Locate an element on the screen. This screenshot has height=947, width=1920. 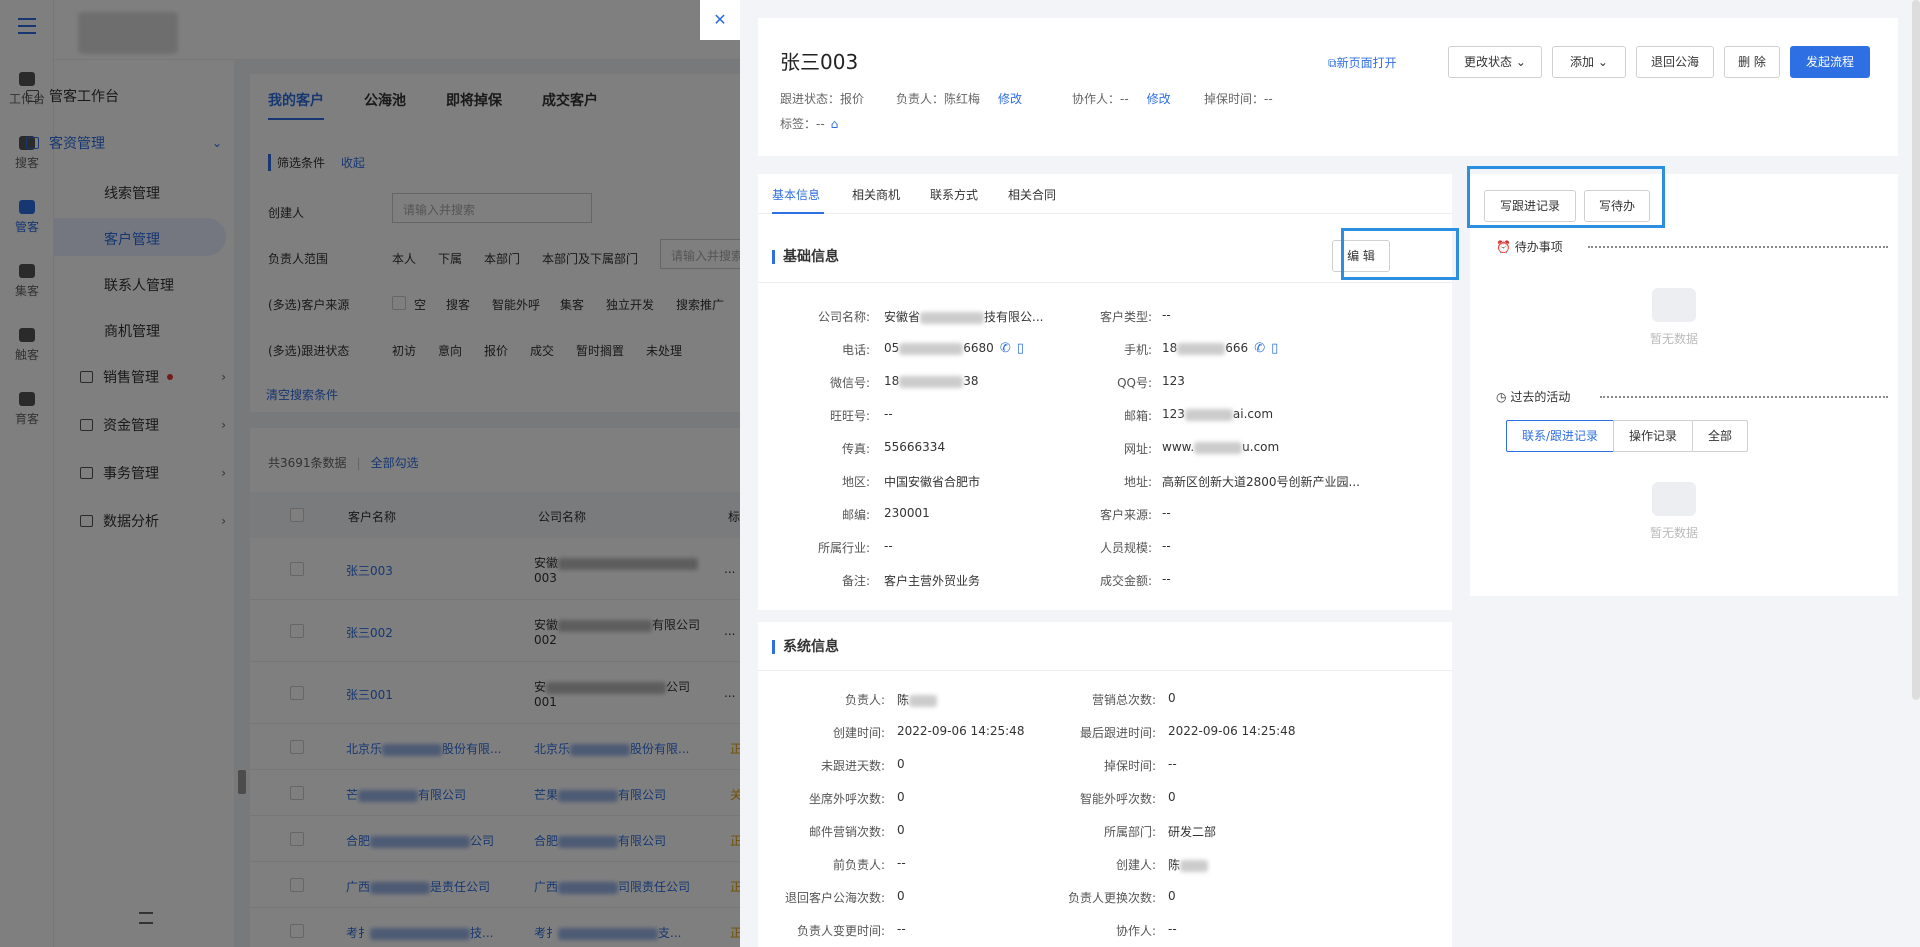
field-label: 公司名称: is located at coordinates (843, 317).